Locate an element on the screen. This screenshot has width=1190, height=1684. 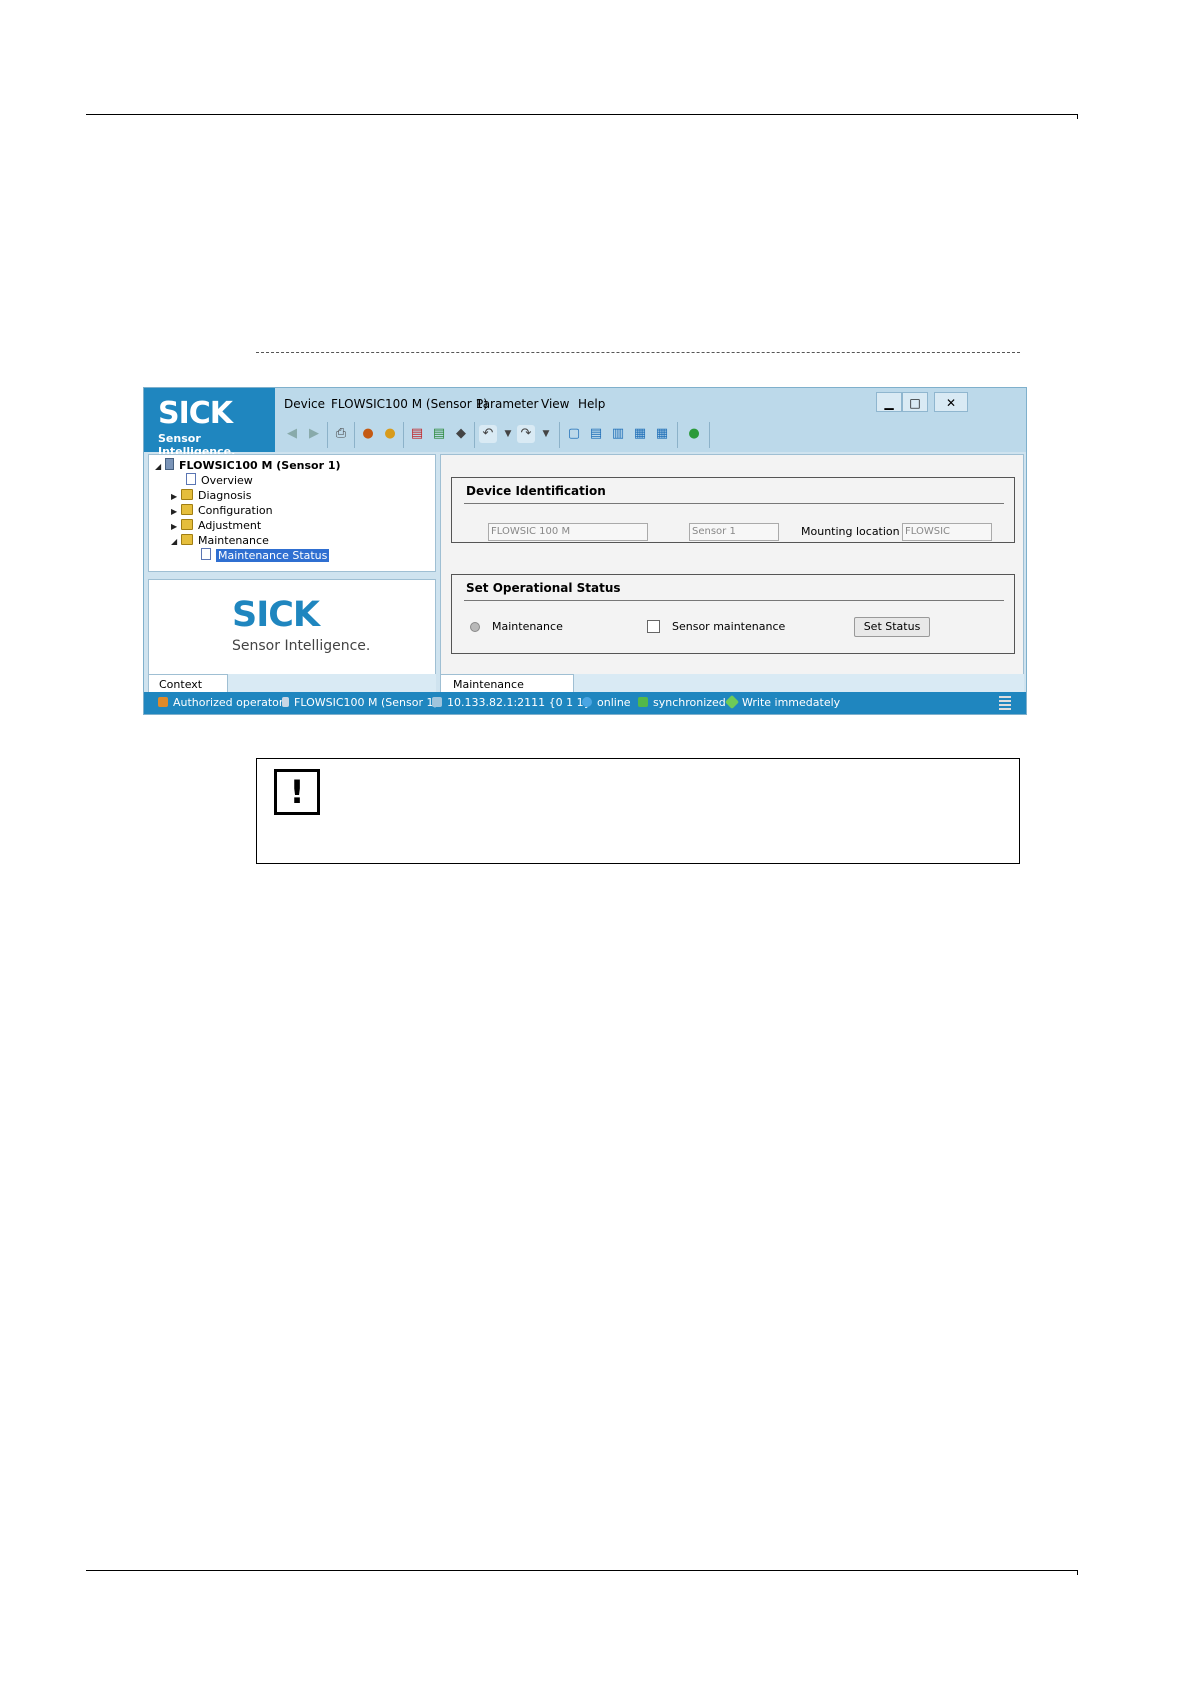
checkmark-icon is located at coordinates (643, 702).